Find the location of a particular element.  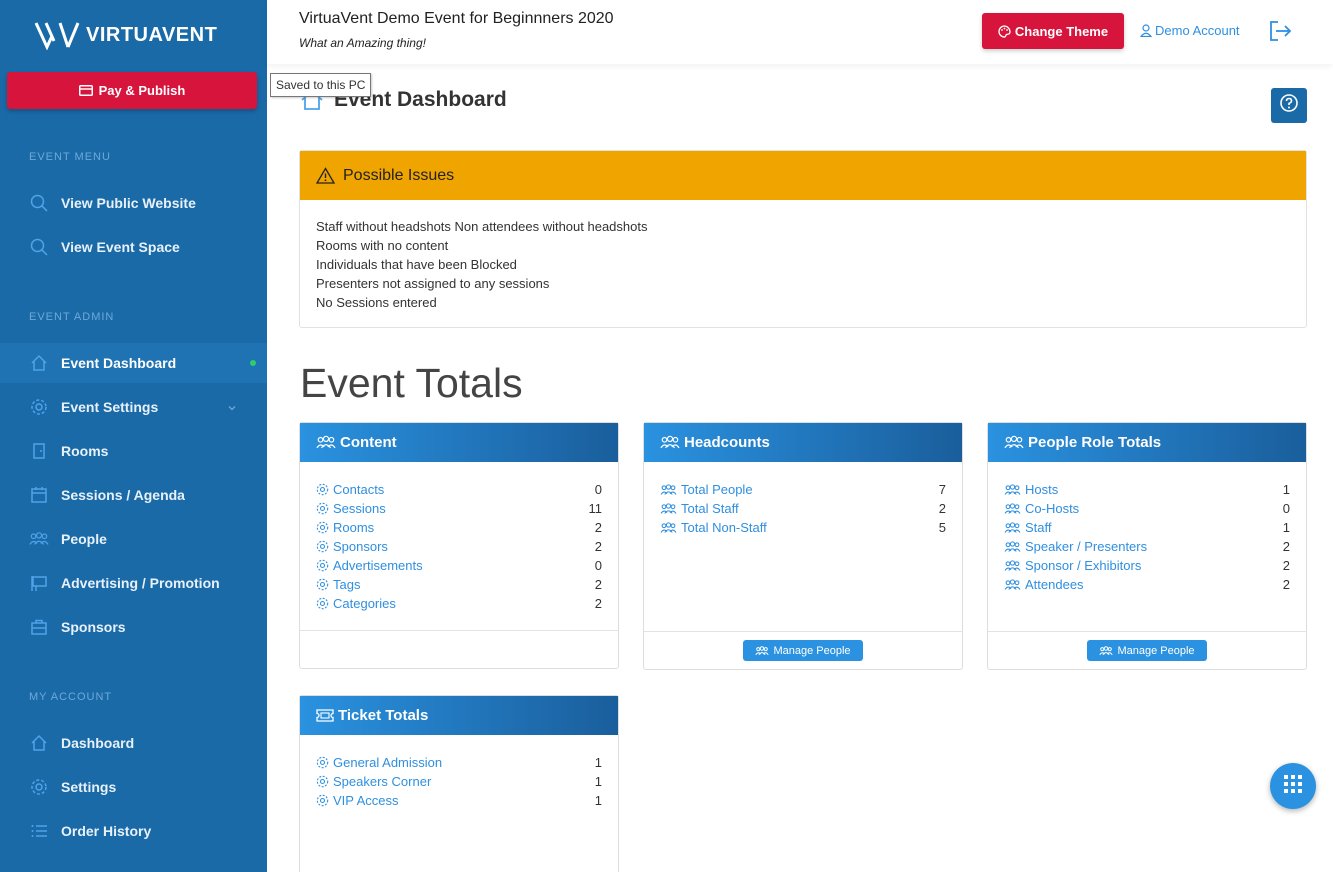

staff-link: Staff is located at coordinates (1028, 527).